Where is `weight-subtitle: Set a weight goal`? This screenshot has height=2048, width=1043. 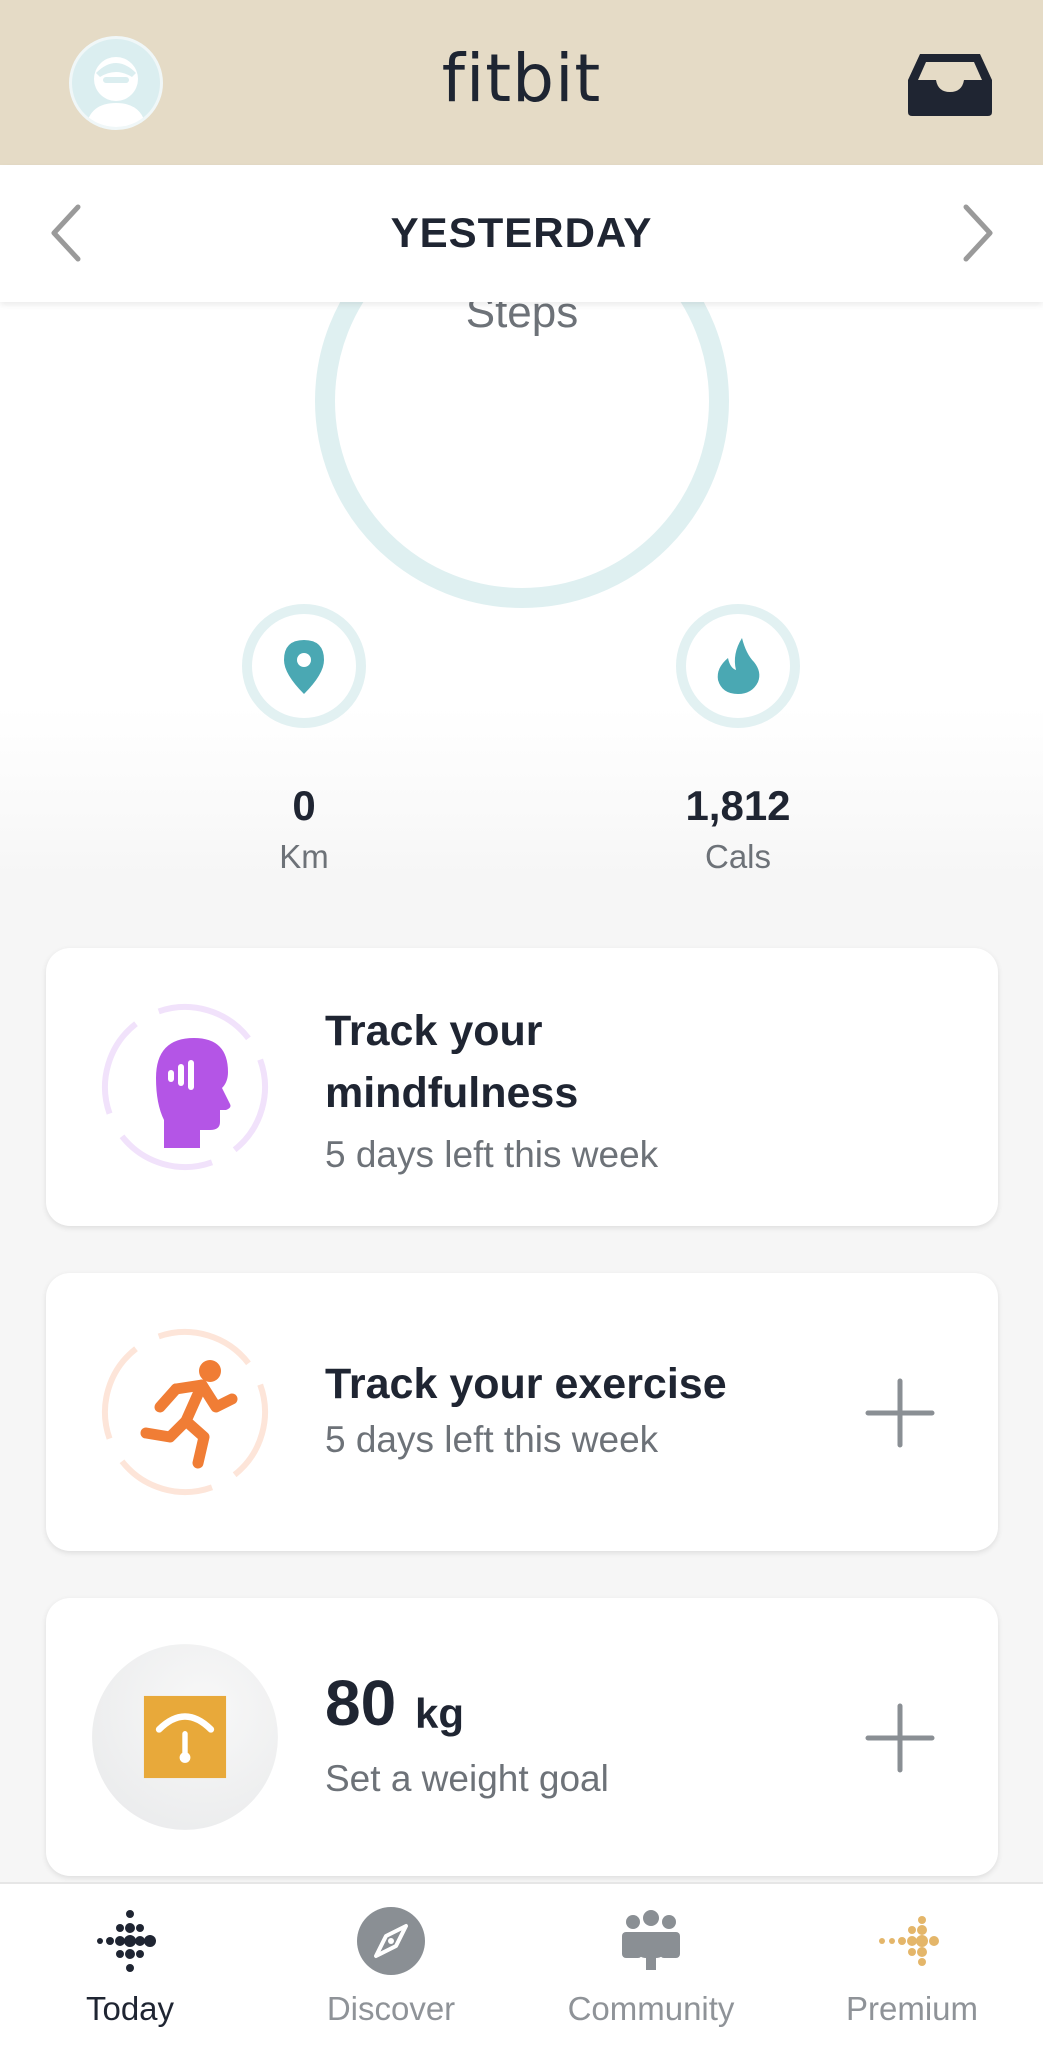 weight-subtitle: Set a weight goal is located at coordinates (467, 1778).